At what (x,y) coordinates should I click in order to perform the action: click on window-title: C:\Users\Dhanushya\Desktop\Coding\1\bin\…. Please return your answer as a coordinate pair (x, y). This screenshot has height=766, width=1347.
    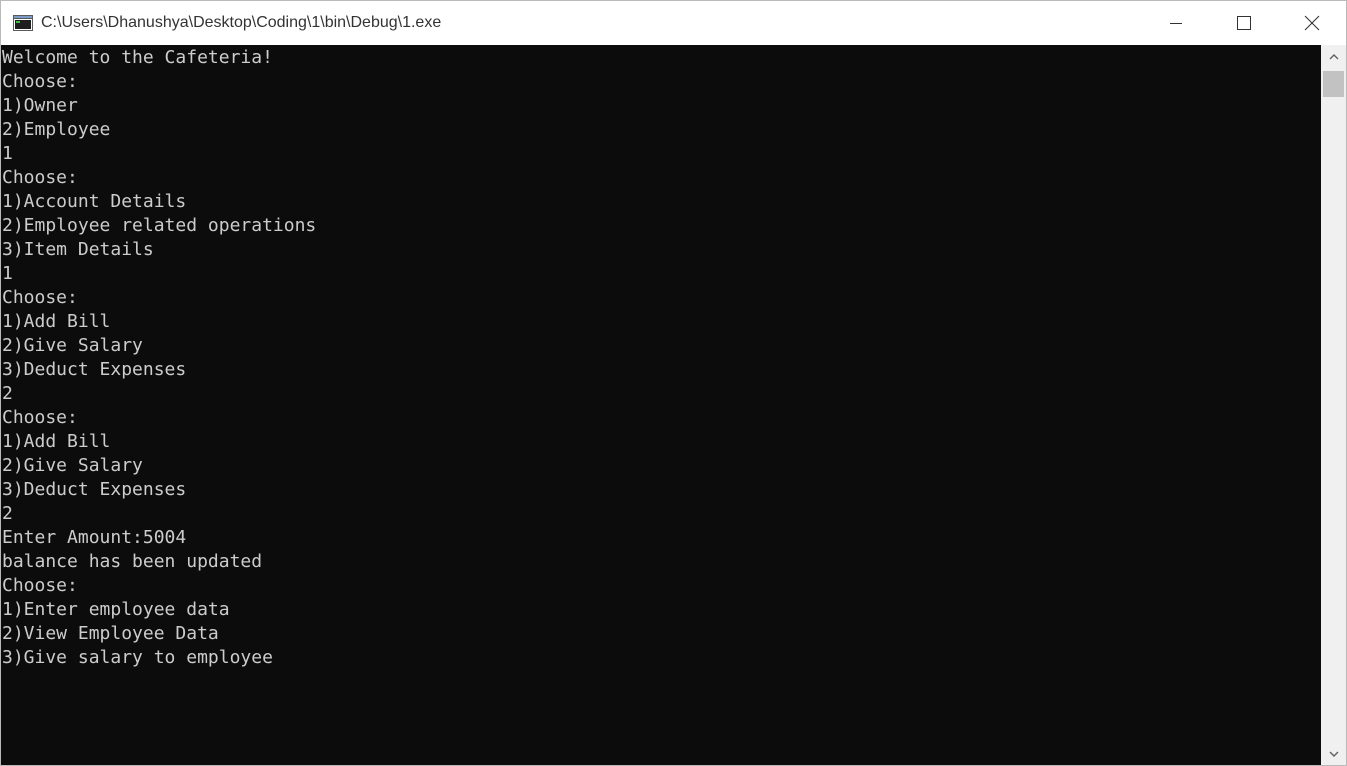
    Looking at the image, I should click on (241, 22).